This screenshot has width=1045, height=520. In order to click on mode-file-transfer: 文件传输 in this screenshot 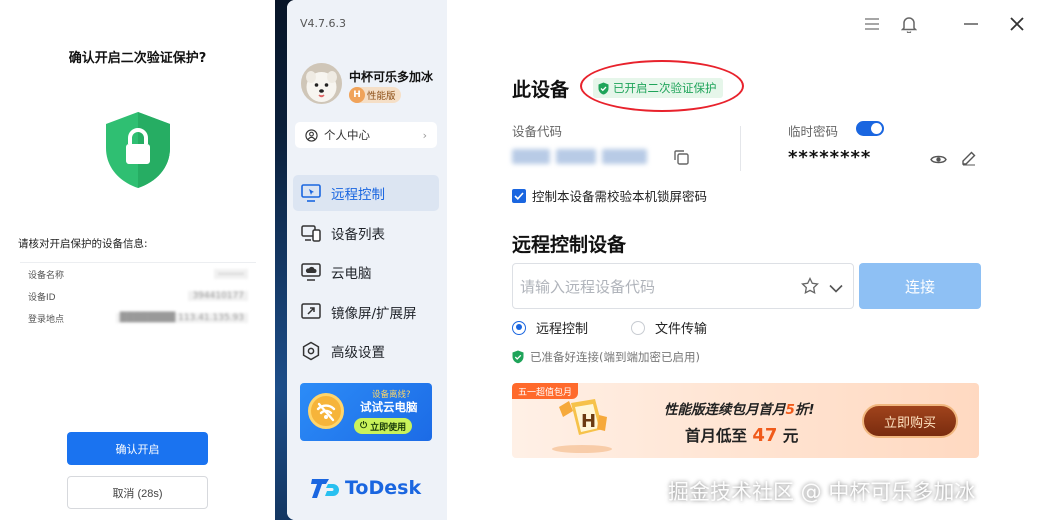, I will do `click(669, 327)`.